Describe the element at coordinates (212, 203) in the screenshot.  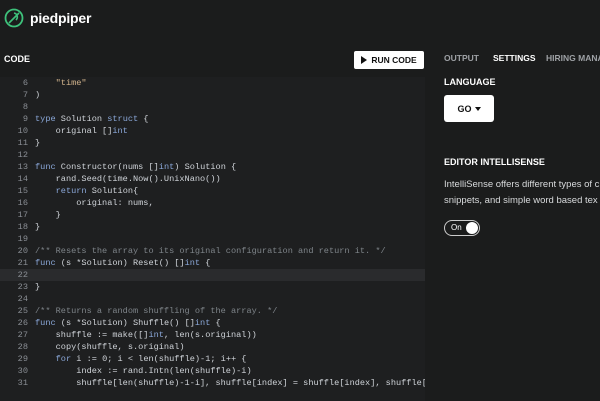
I see `code-line: 16 original: nums,` at that location.